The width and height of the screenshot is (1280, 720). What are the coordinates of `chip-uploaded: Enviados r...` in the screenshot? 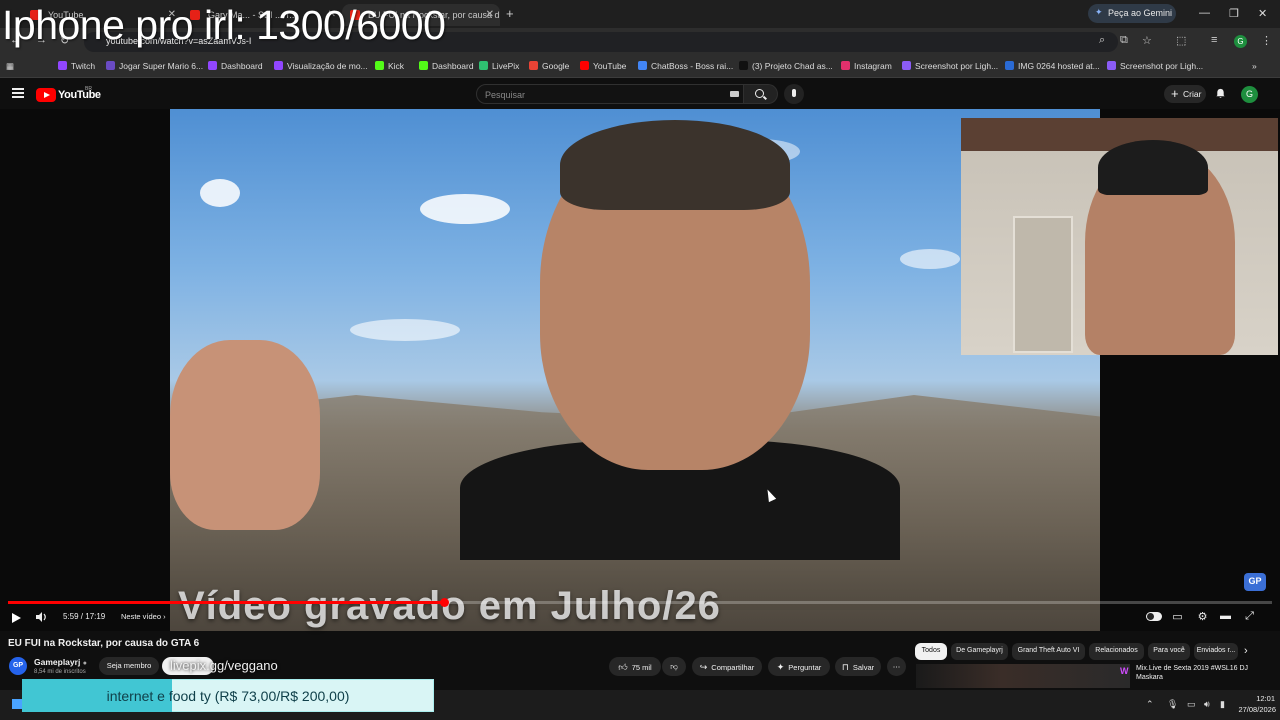 It's located at (1216, 651).